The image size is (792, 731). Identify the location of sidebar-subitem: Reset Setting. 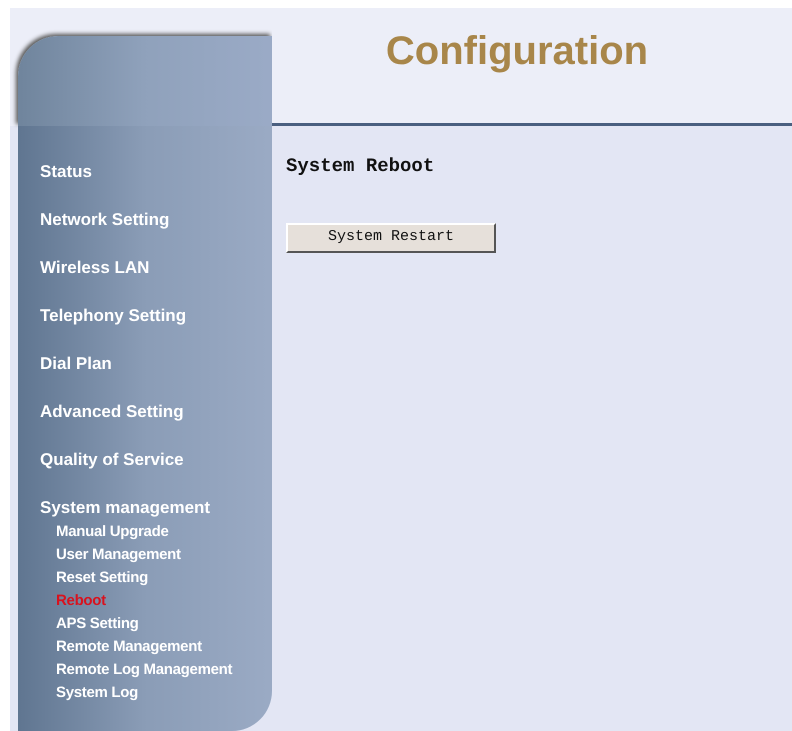
(102, 577).